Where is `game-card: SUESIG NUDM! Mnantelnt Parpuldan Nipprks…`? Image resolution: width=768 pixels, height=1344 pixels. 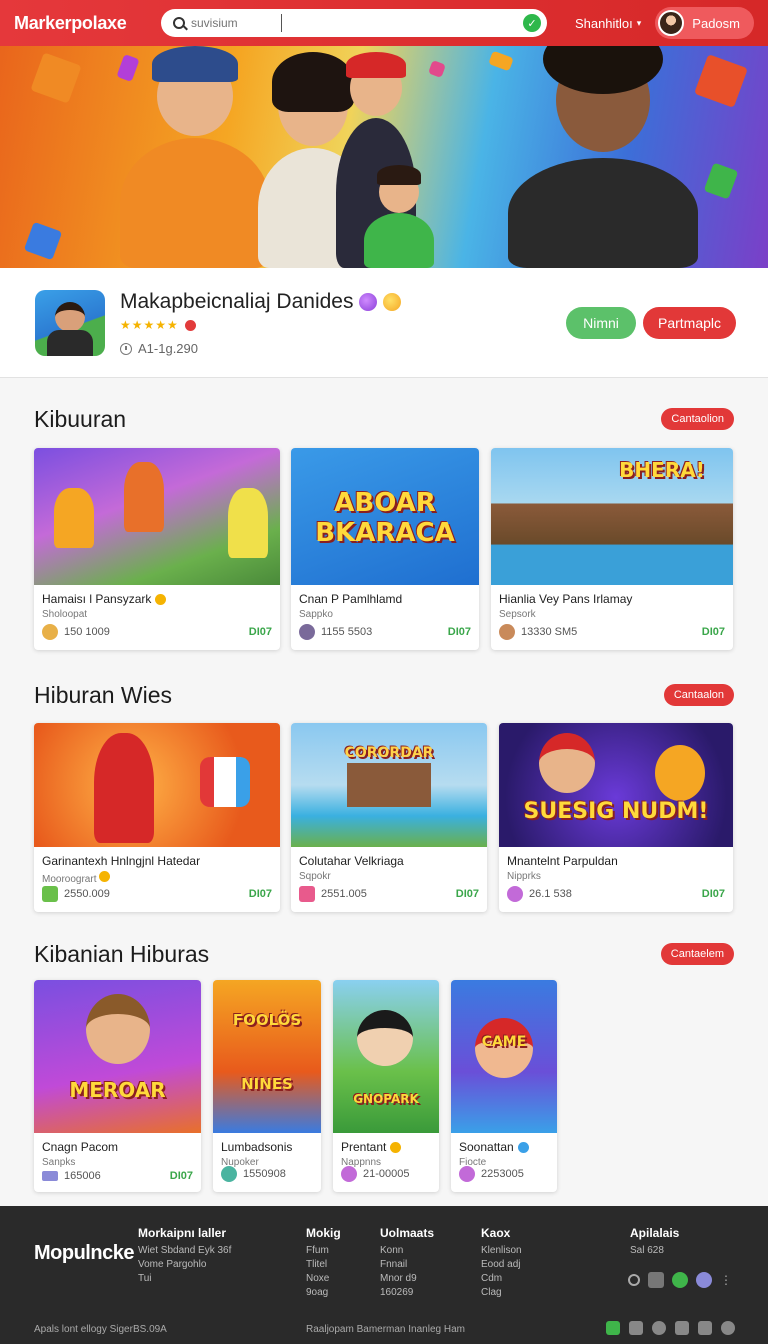 game-card: SUESIG NUDM! Mnantelnt Parpuldan Nipprks… is located at coordinates (616, 817).